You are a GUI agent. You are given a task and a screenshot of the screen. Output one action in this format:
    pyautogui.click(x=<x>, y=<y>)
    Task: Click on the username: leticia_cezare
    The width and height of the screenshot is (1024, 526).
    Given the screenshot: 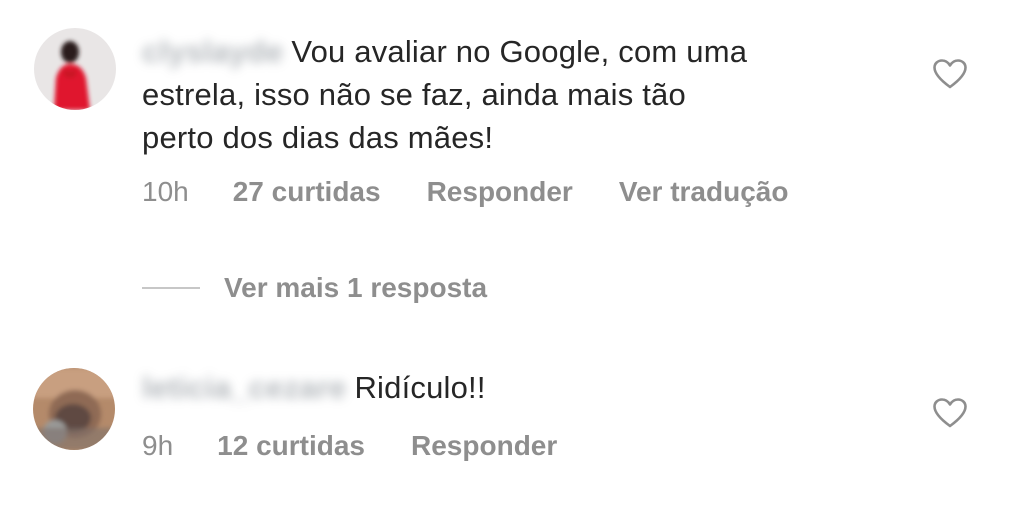 What is the action you would take?
    pyautogui.click(x=244, y=387)
    